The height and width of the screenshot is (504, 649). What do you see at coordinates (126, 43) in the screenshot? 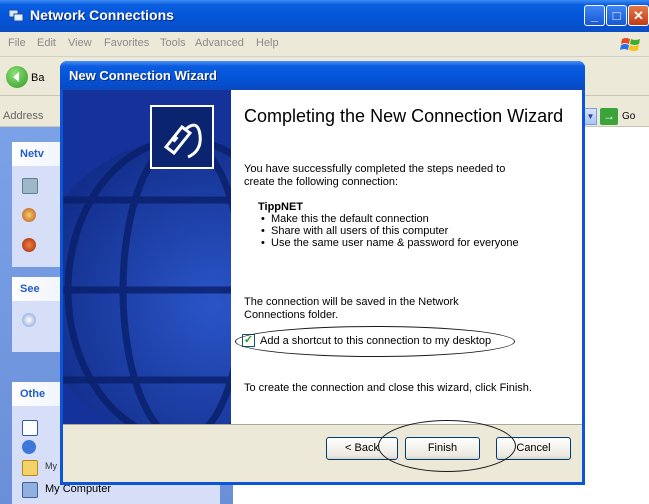
I see `menu-favorites: Favorites` at bounding box center [126, 43].